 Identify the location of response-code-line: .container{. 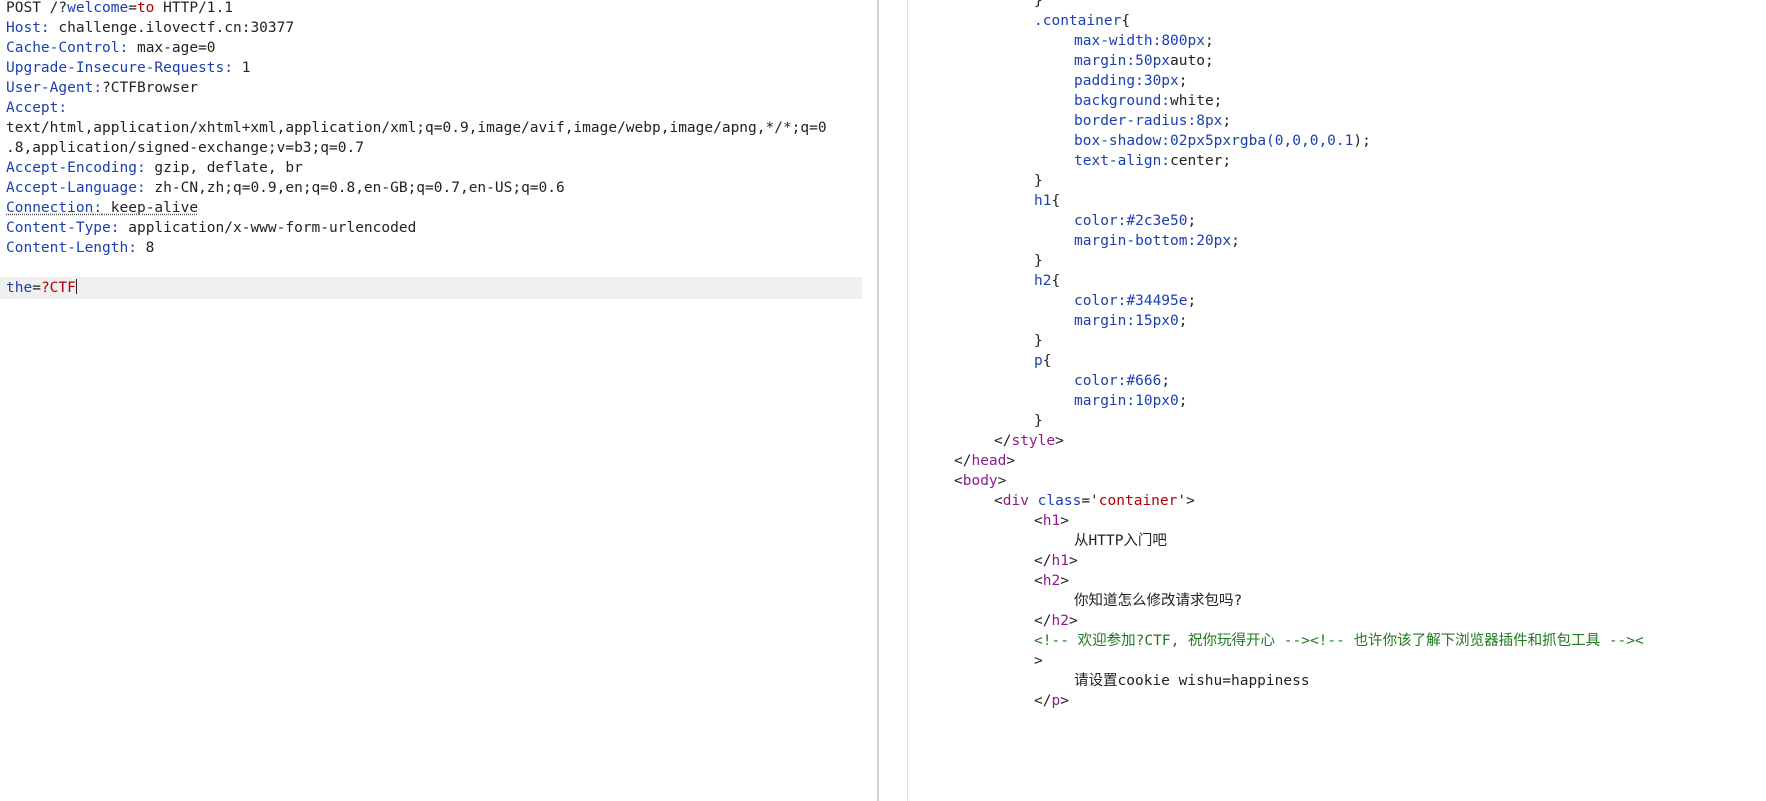
(1082, 21).